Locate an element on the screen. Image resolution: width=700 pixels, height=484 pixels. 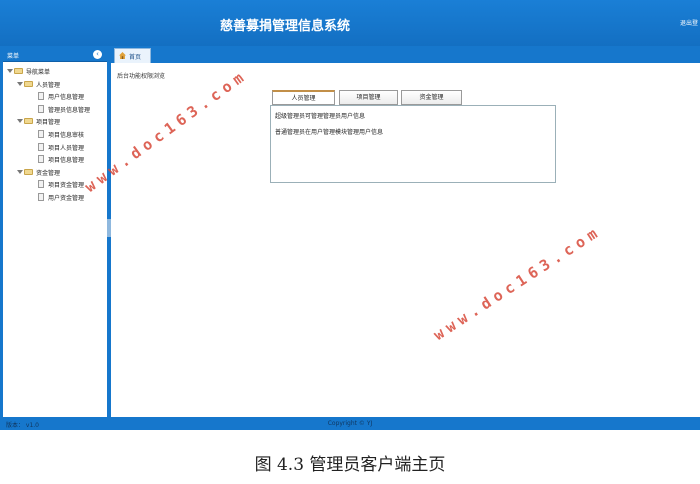
tree-label: 用户资金管理 is located at coordinates (66, 198).